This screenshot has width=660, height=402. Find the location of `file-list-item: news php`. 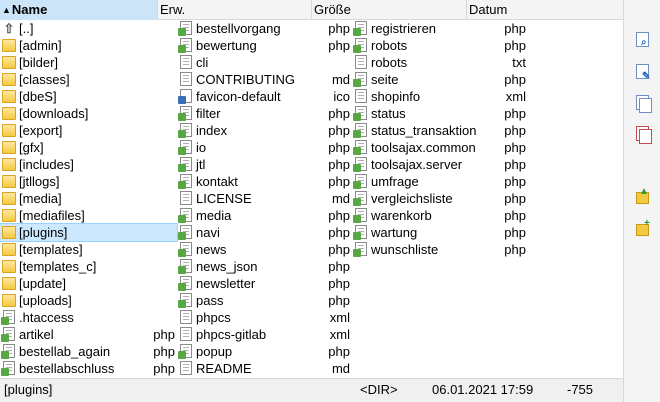

file-list-item: news php is located at coordinates (264, 249).